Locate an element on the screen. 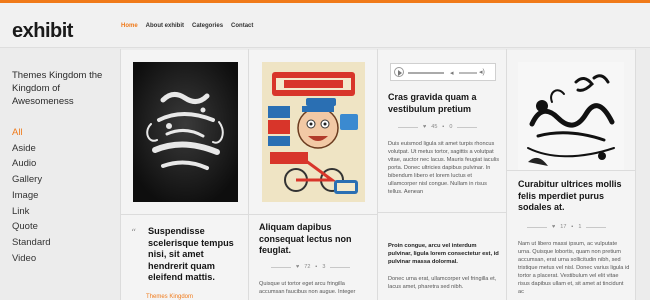  column-divider is located at coordinates (635, 174).